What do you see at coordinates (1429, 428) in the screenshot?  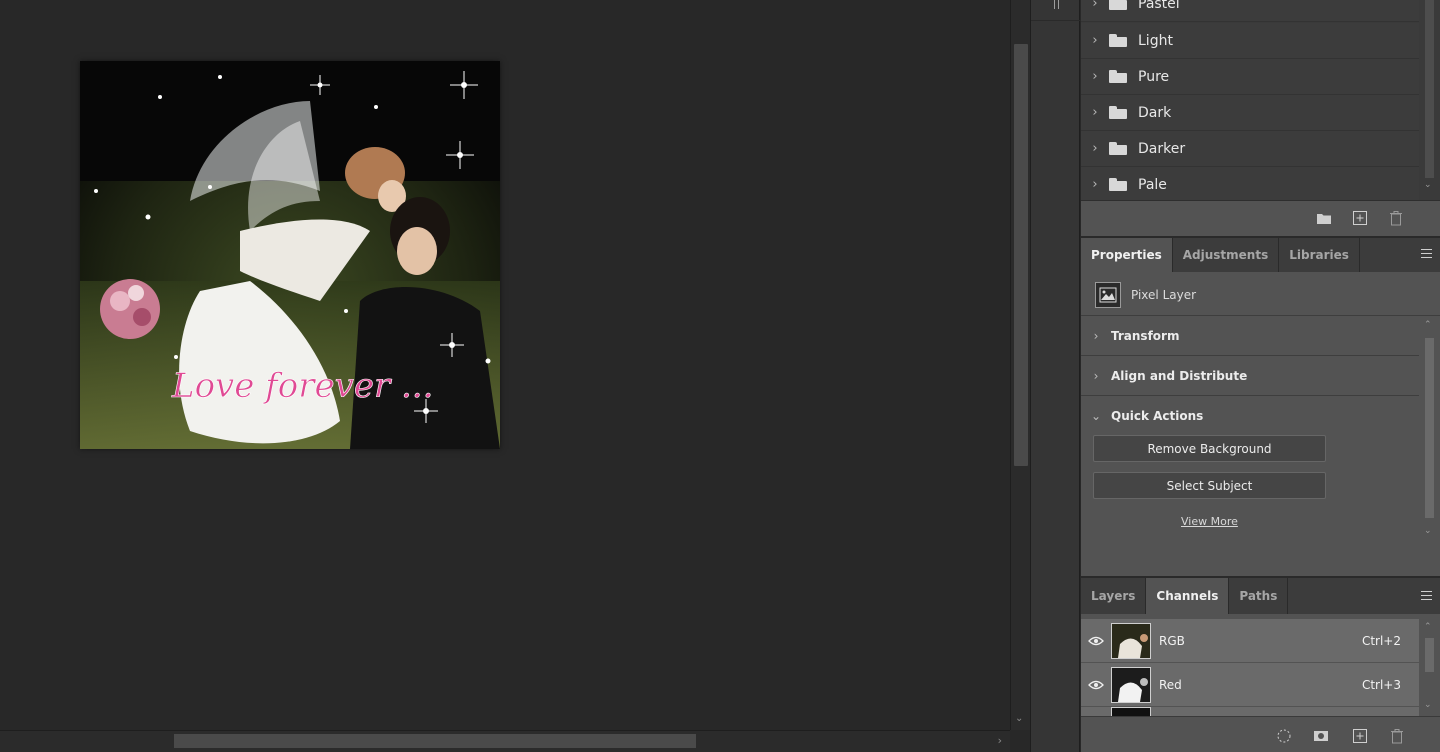 I see `properties-scroll-thumb` at bounding box center [1429, 428].